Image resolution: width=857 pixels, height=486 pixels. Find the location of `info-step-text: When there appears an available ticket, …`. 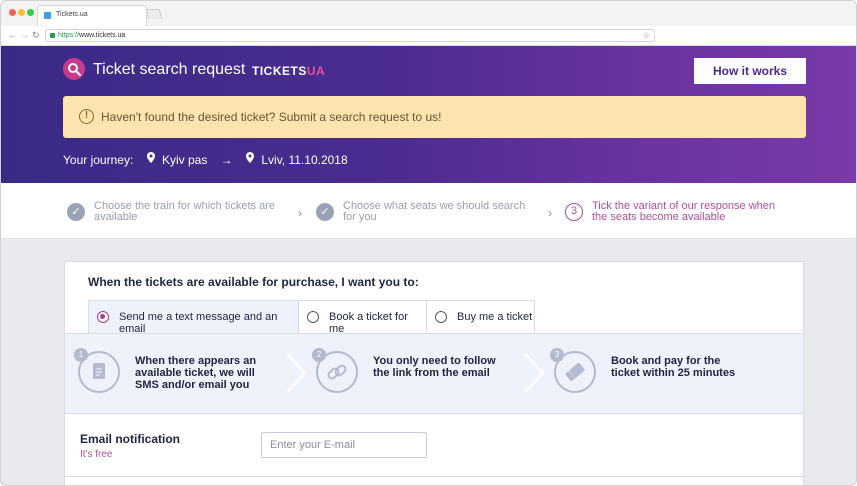

info-step-text: When there appears an available ticket, … is located at coordinates (196, 373).